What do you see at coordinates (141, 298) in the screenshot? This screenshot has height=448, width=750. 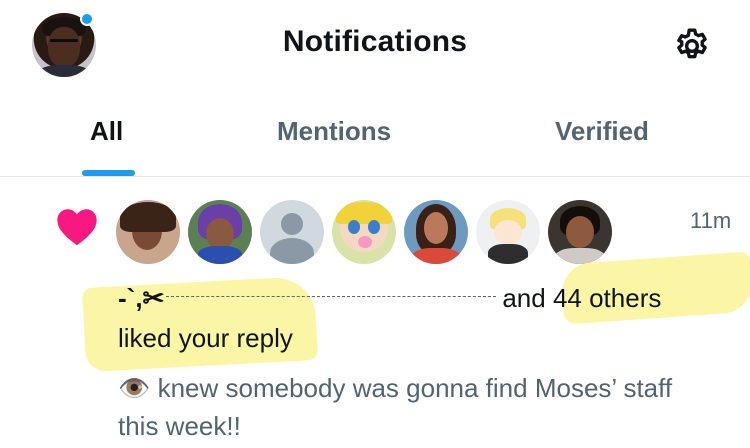 I see `actor-name: -`,✂︎` at bounding box center [141, 298].